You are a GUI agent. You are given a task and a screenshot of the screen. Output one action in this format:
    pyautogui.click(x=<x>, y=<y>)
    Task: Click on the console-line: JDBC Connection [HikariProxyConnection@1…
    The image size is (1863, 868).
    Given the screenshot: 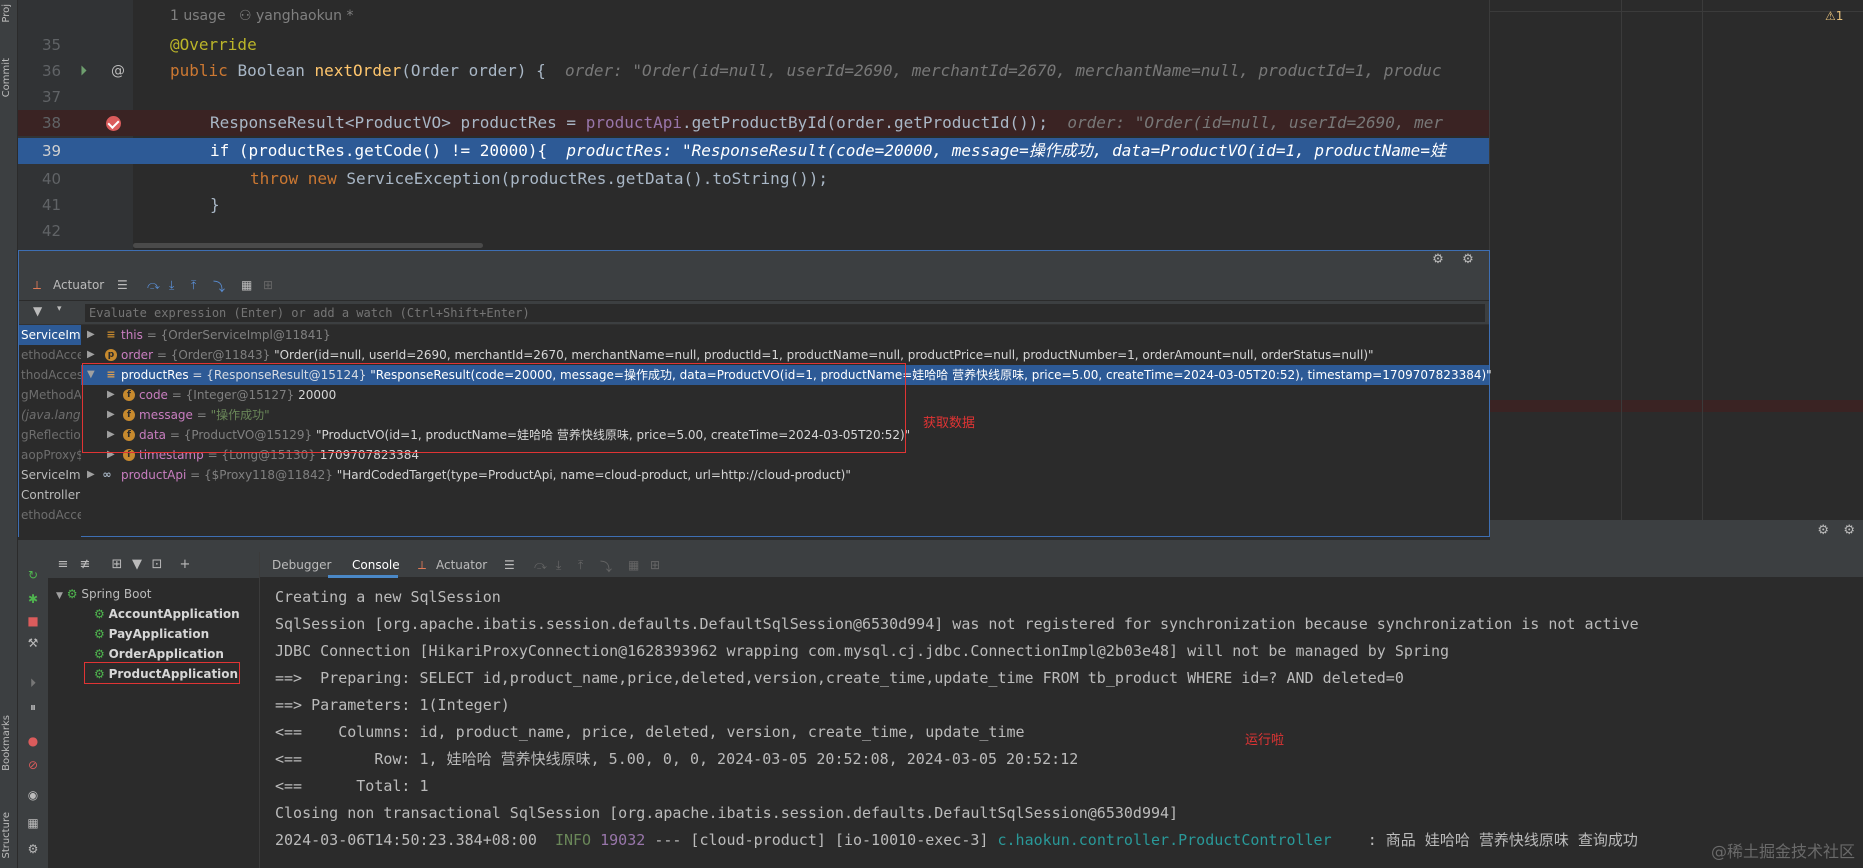 What is the action you would take?
    pyautogui.click(x=862, y=651)
    